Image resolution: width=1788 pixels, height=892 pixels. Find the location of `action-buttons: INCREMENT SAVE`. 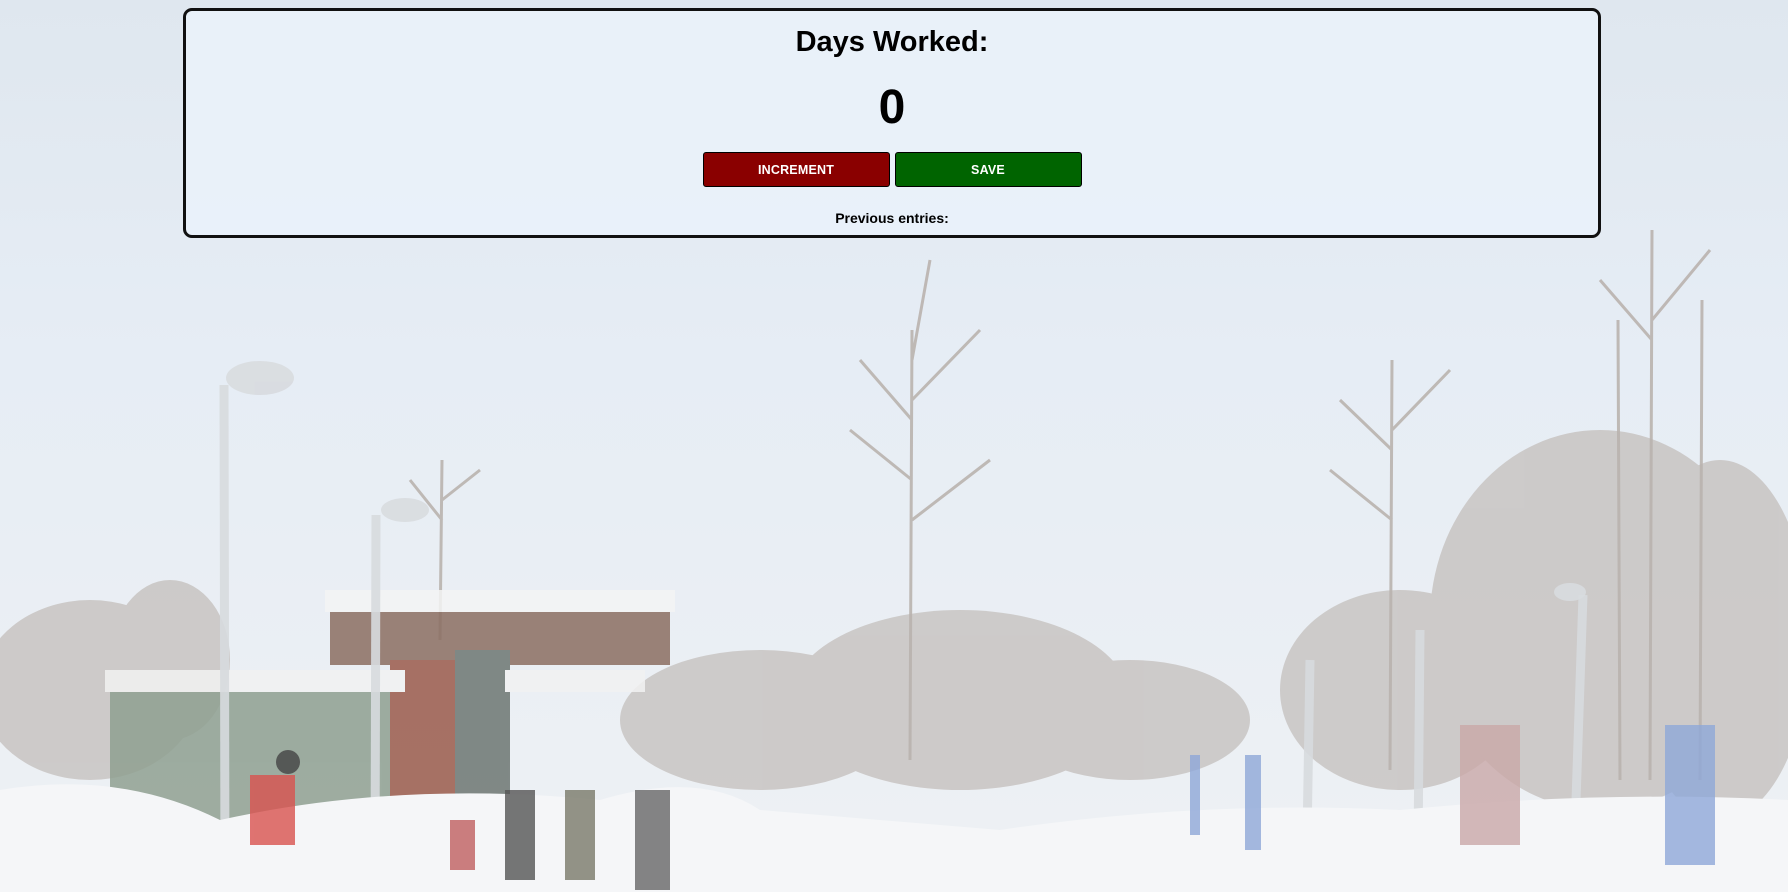

action-buttons: INCREMENT SAVE is located at coordinates (892, 169).